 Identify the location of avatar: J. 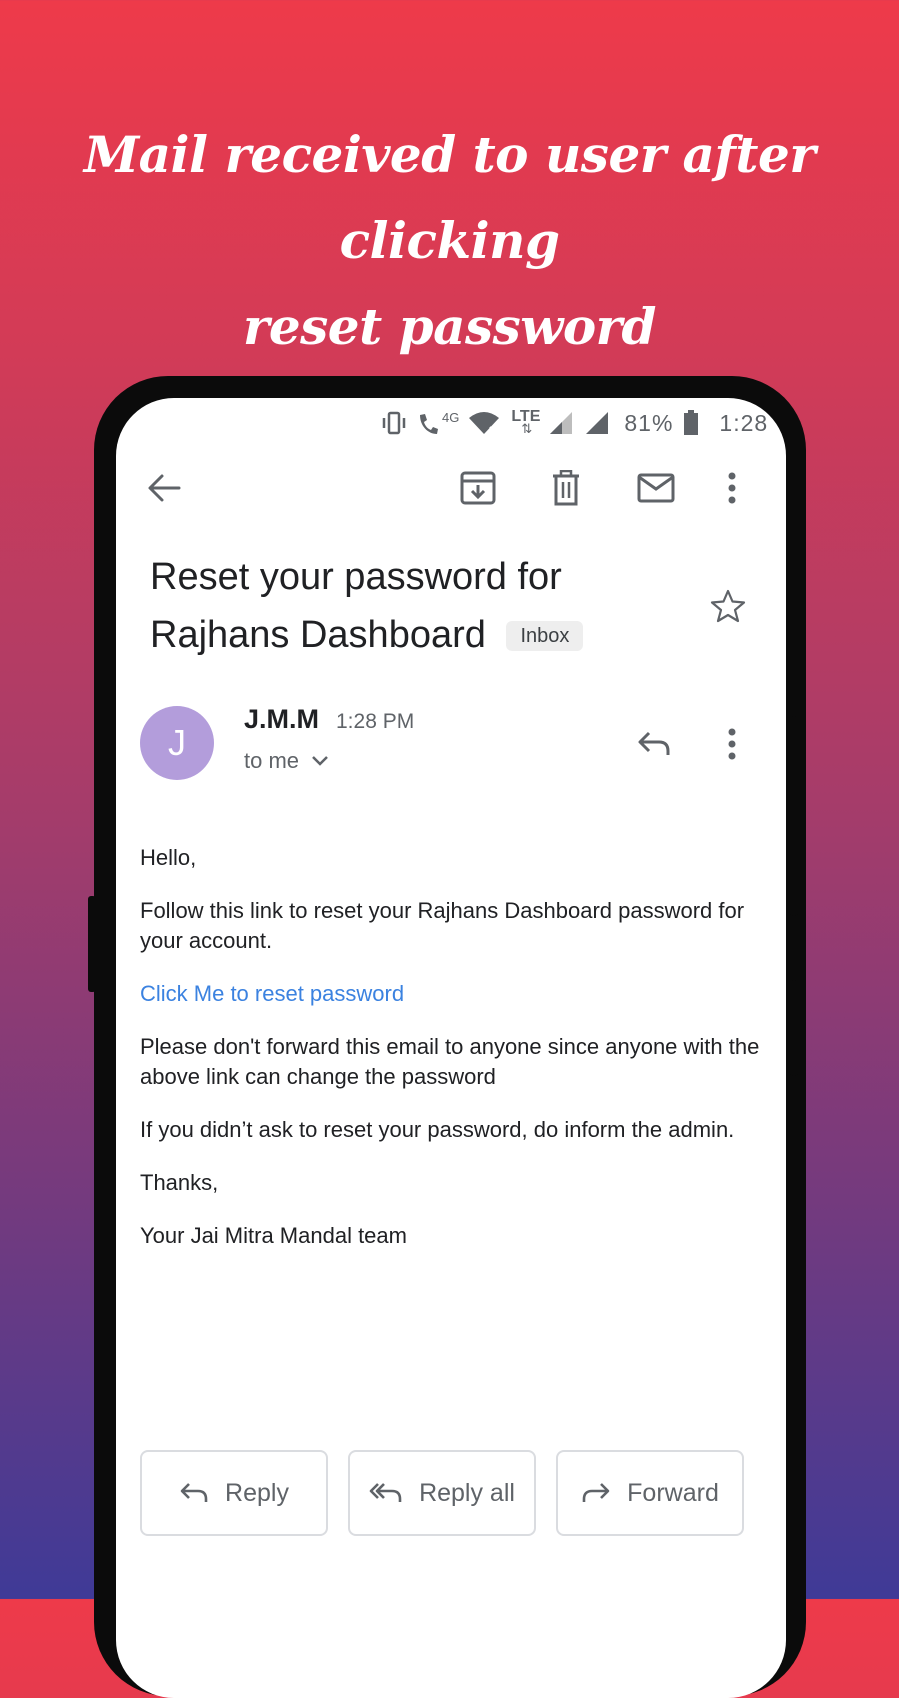
(177, 743).